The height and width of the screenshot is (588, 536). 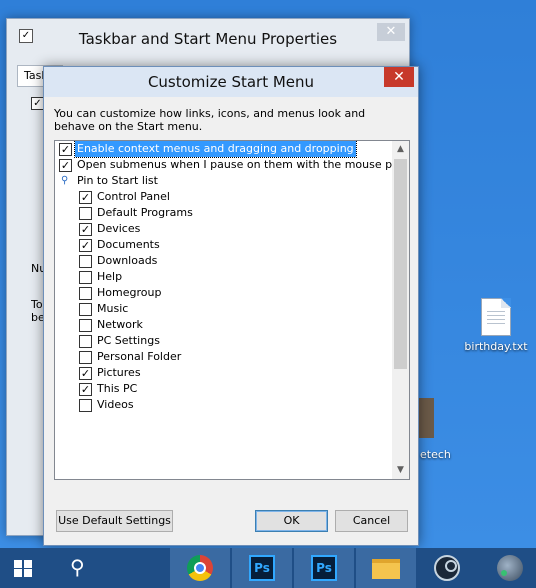 What do you see at coordinates (223, 229) in the screenshot?
I see `list-item: ✓ Devices` at bounding box center [223, 229].